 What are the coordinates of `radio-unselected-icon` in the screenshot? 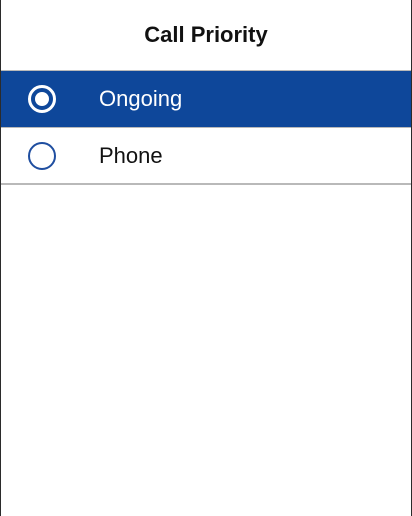 It's located at (42, 155).